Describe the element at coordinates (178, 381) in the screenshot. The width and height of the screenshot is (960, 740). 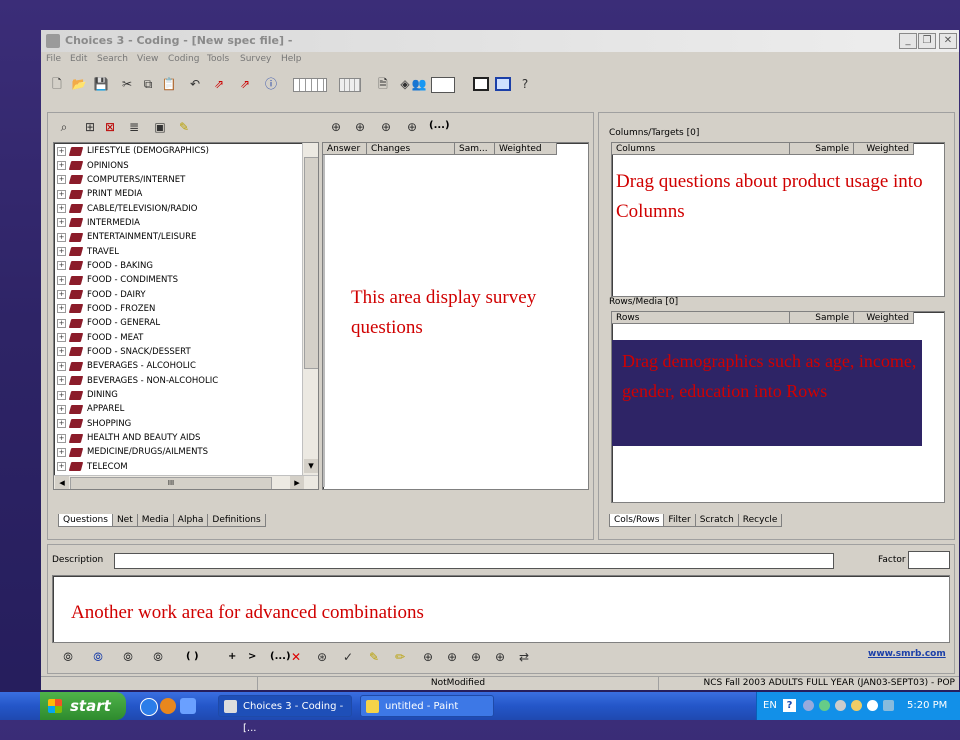
I see `tree-item: + BEVERAGES - NON-ALCOHOLIC` at that location.